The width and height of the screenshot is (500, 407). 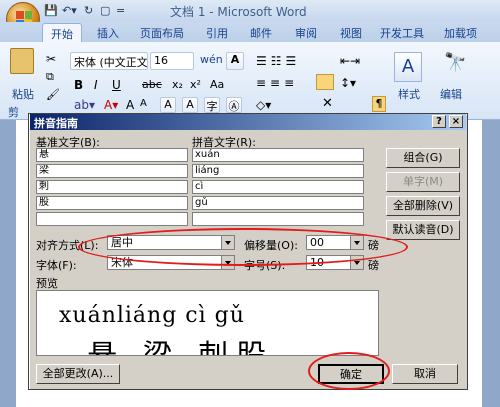 I want to click on align-icons: ≡≡≡, so click(x=277, y=83).